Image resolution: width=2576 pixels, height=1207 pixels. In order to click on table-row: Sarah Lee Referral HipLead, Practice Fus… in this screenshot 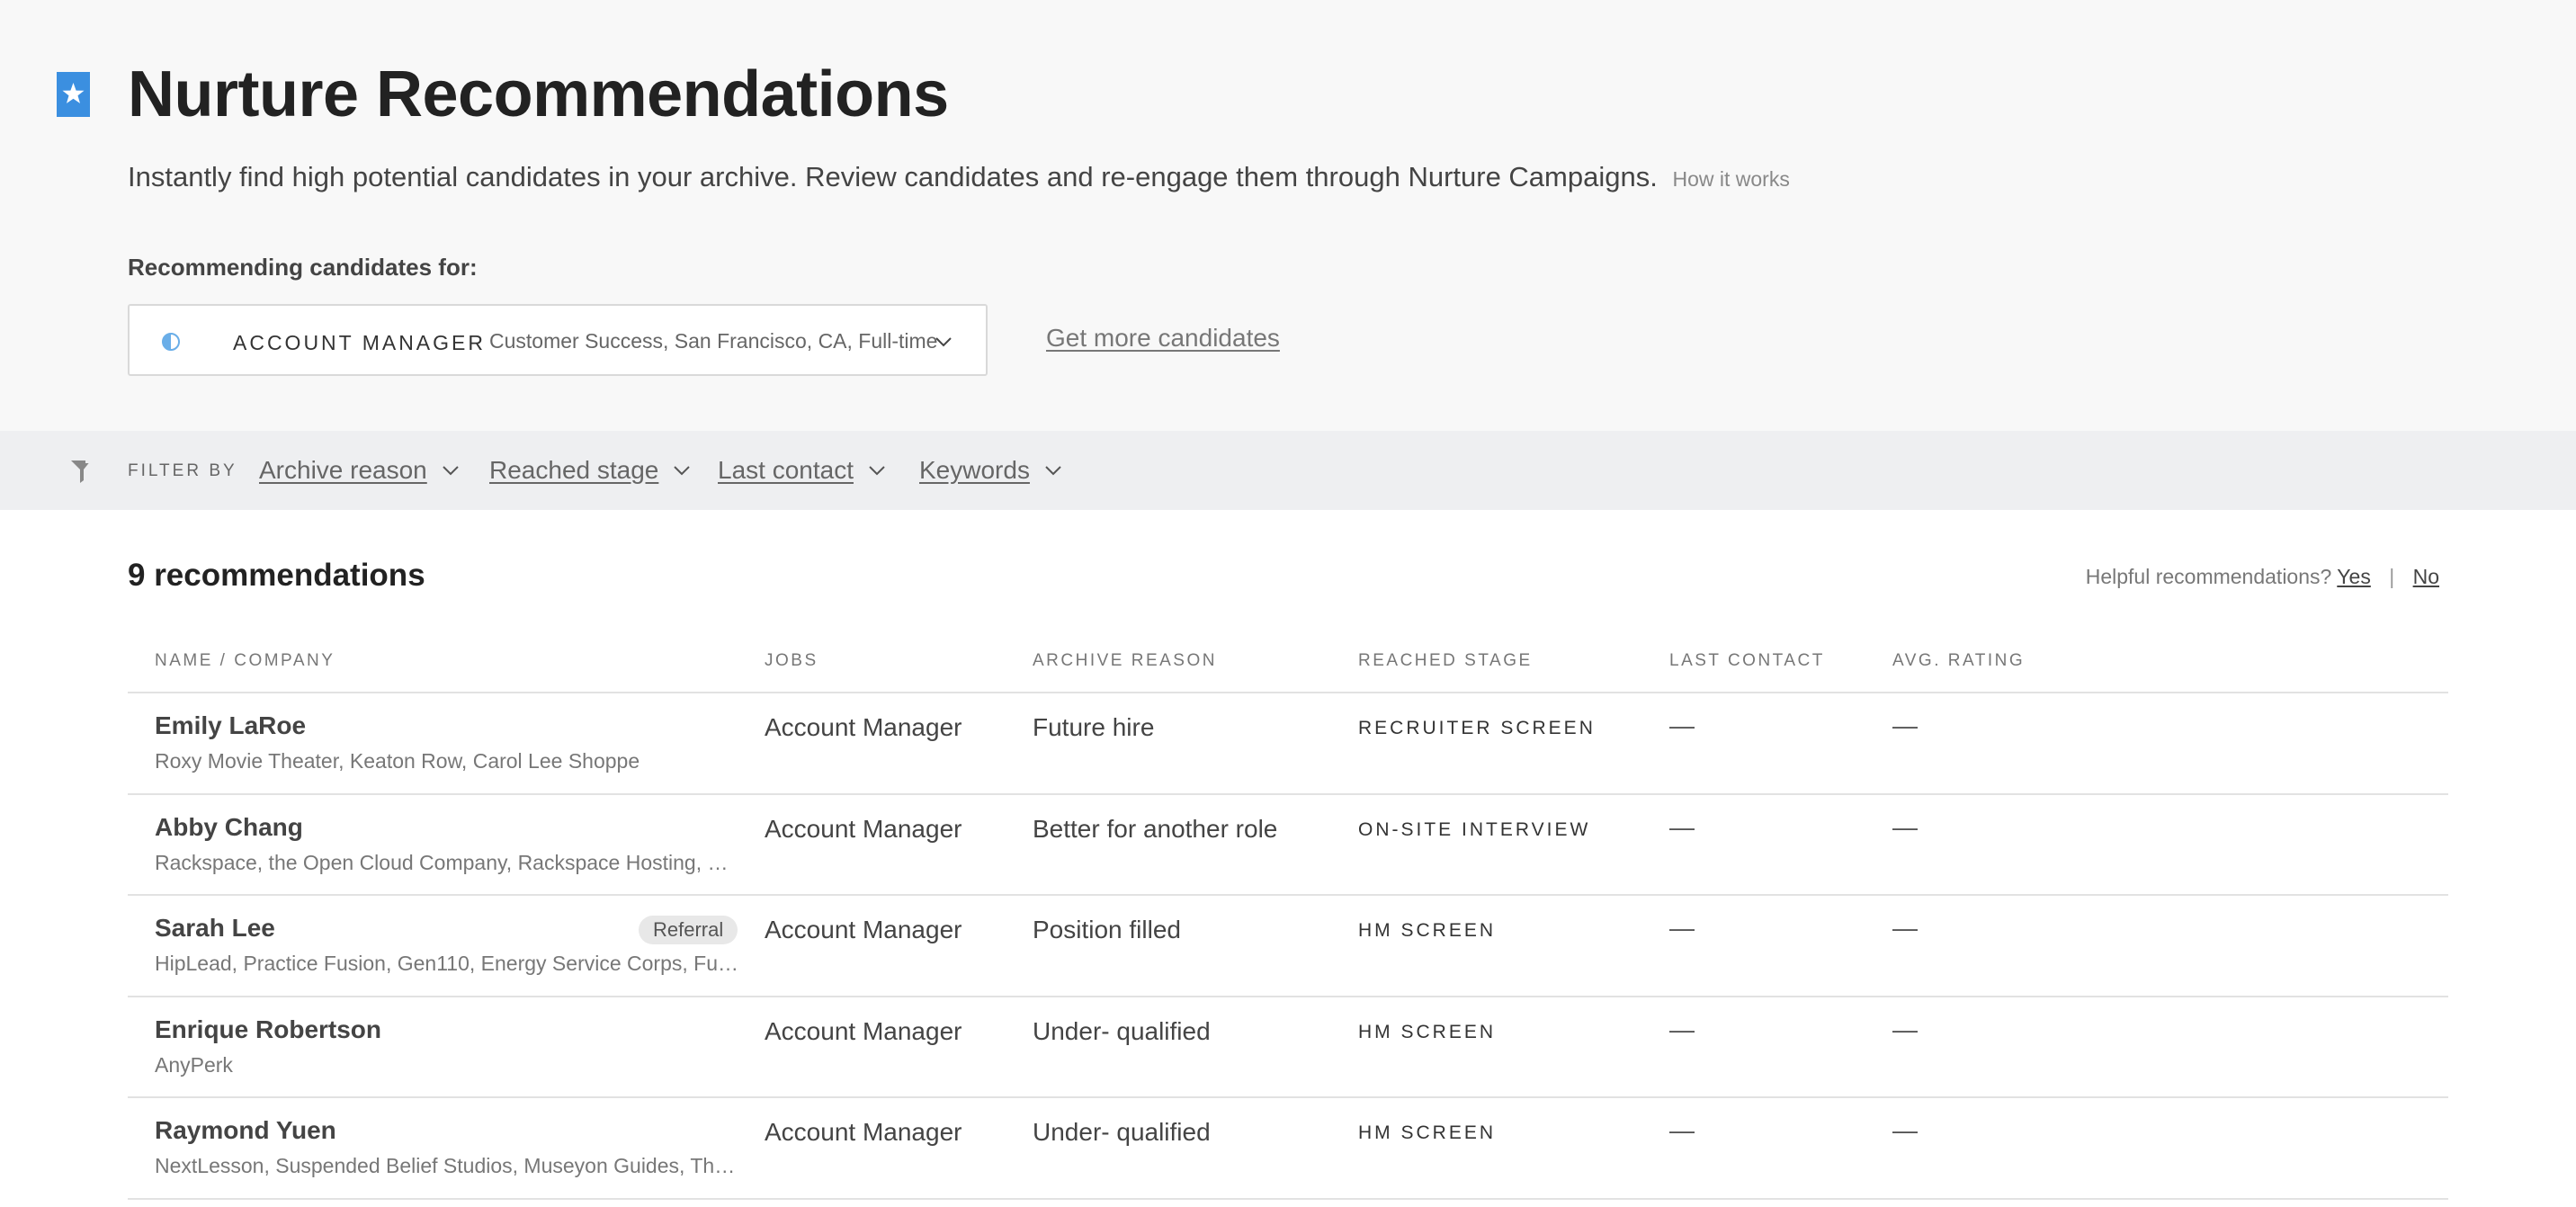, I will do `click(1288, 946)`.